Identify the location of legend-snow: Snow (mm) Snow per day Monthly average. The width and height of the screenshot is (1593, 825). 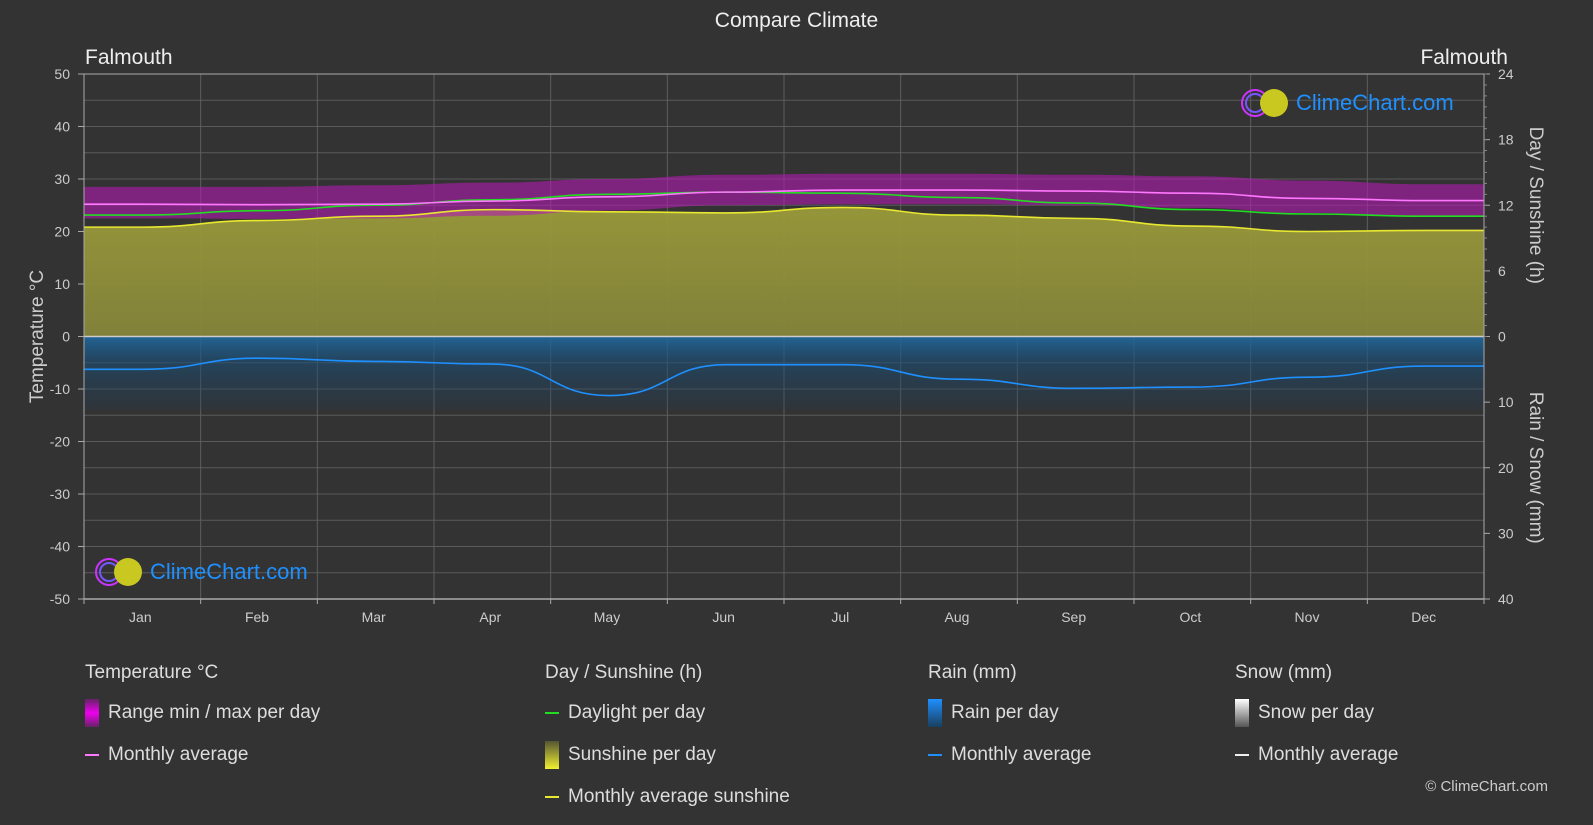
(1316, 718).